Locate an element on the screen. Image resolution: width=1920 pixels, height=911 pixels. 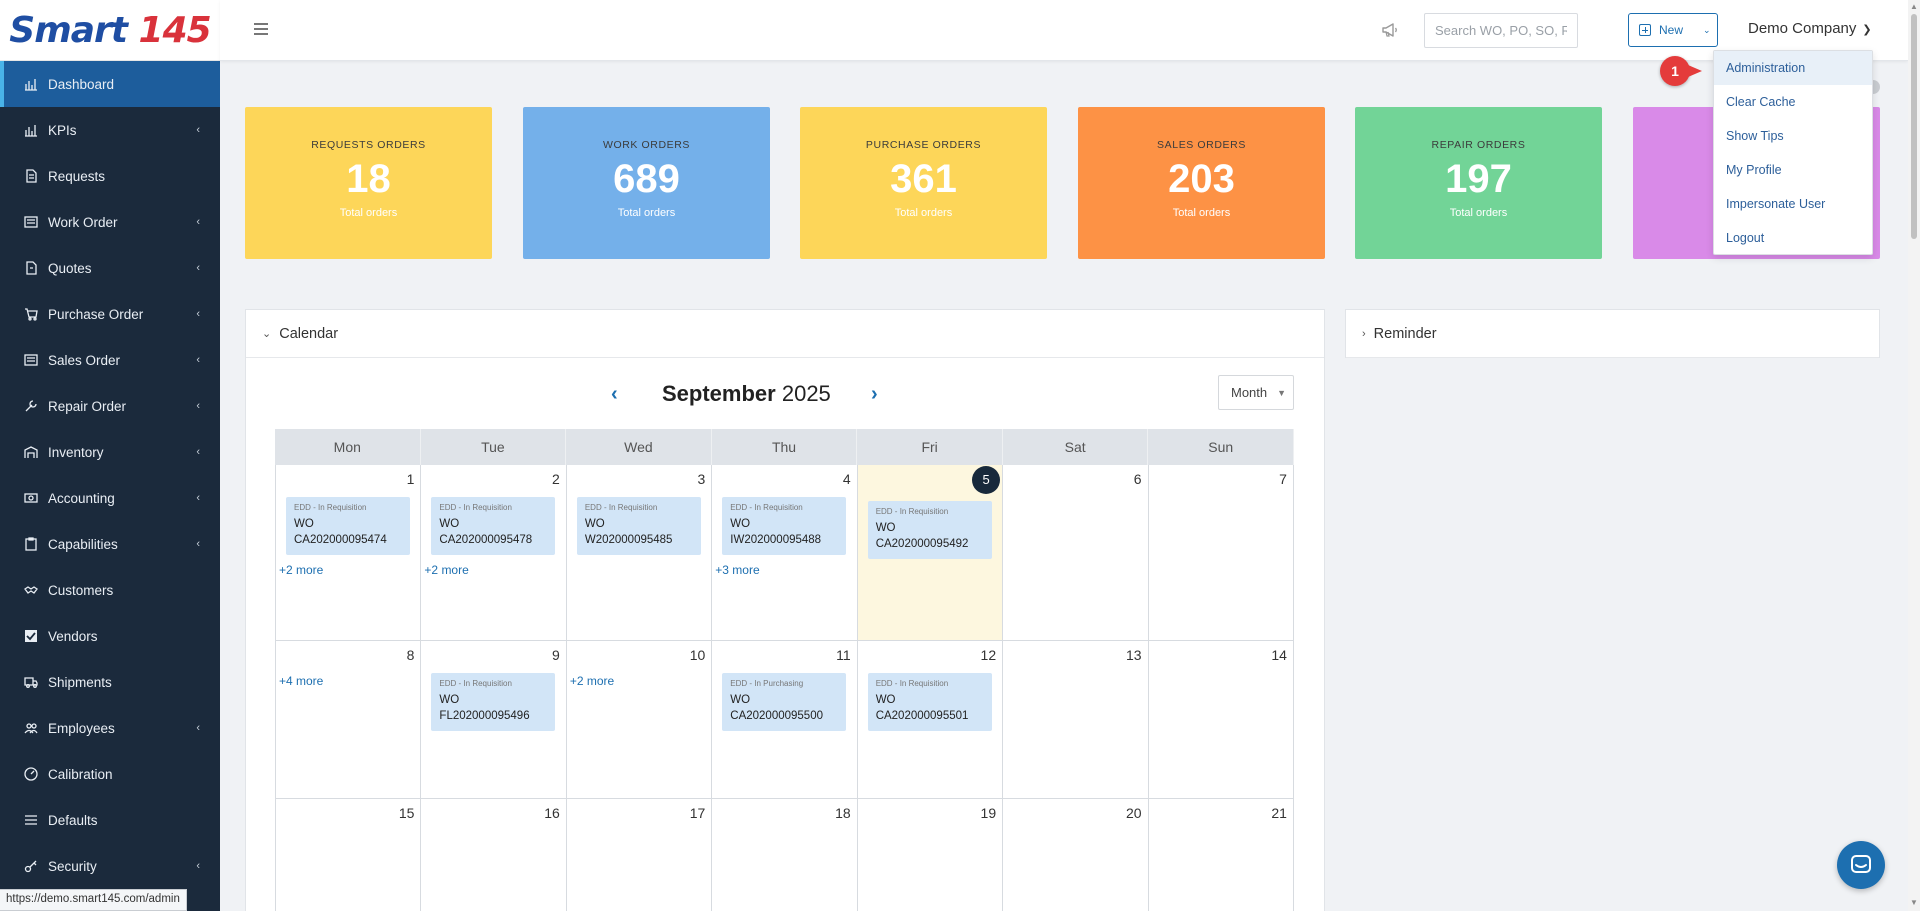
sidebar-item-security: Security ‹ is located at coordinates (110, 866).